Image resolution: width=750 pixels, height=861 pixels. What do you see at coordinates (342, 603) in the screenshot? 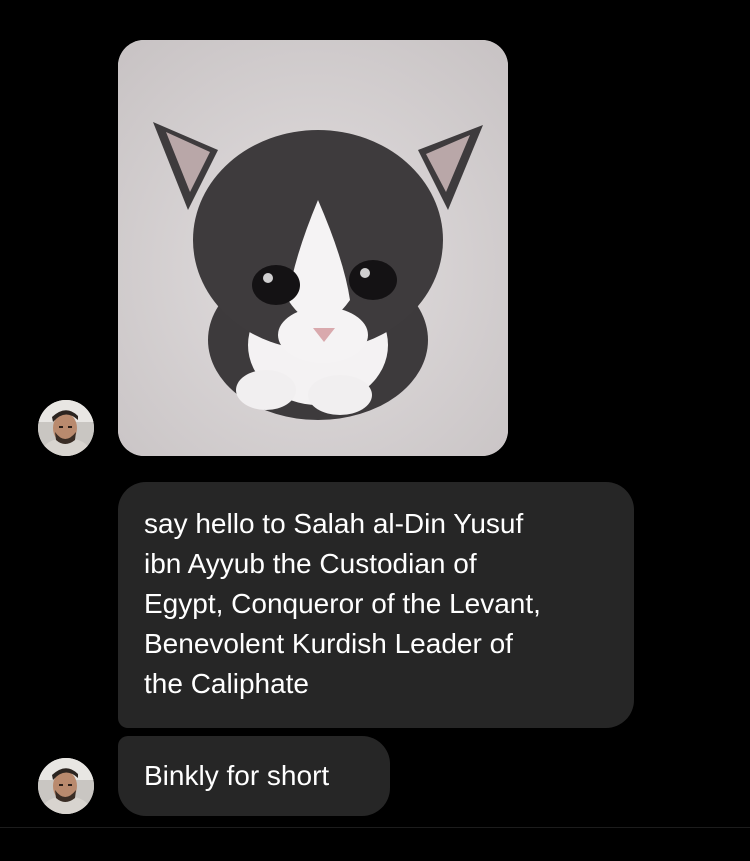
I see `message-text-line: Egypt, Conqueror of the Levant,` at bounding box center [342, 603].